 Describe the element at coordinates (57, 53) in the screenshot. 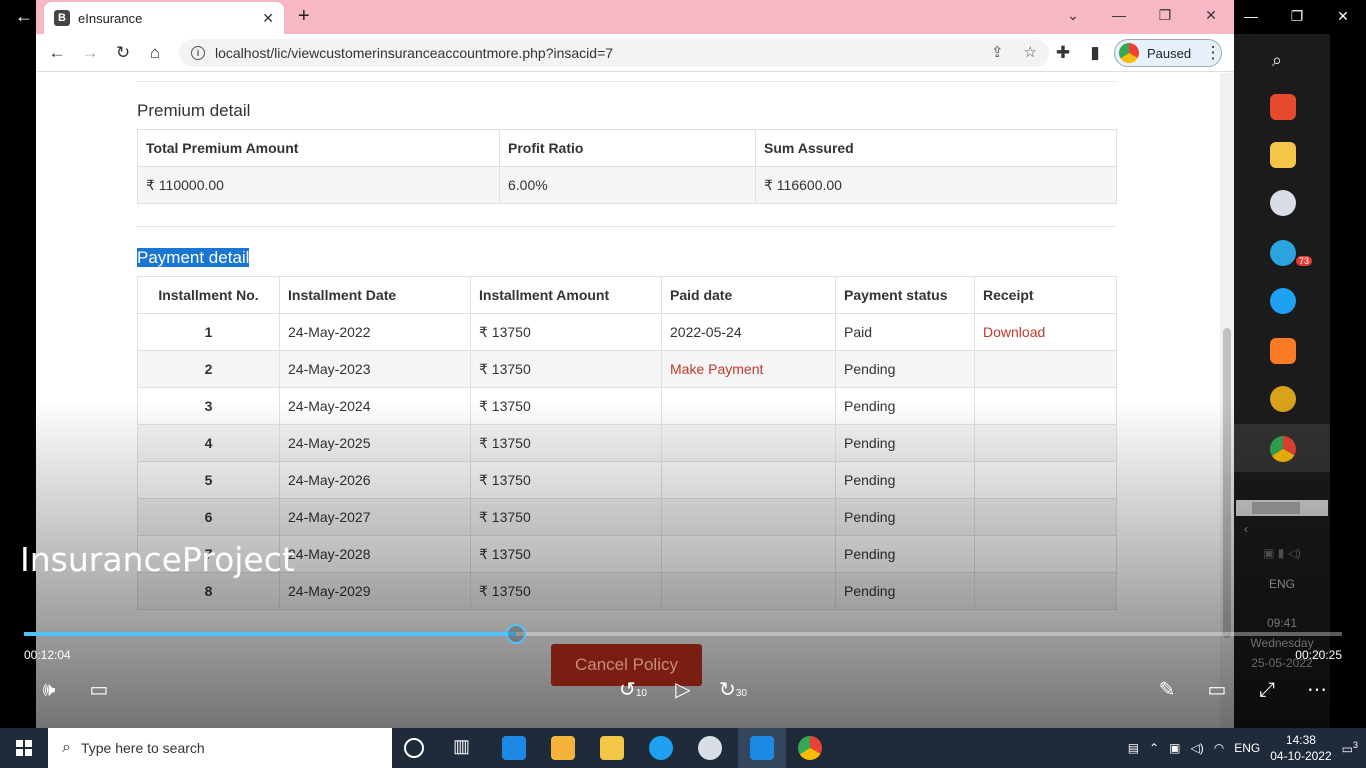

I see `back-icon: ←` at that location.